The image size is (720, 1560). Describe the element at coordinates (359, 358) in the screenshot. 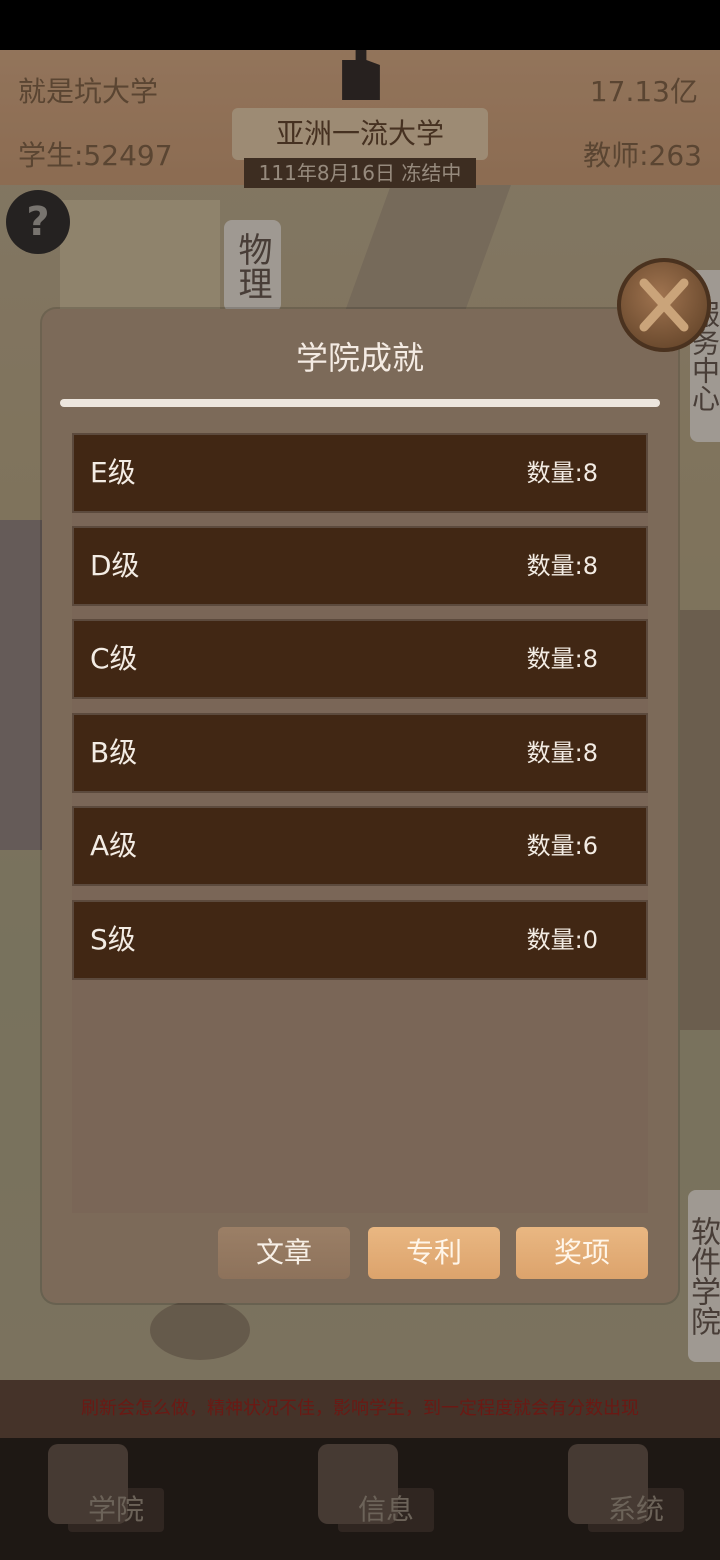

I see `dialog-title: 学院成就` at that location.